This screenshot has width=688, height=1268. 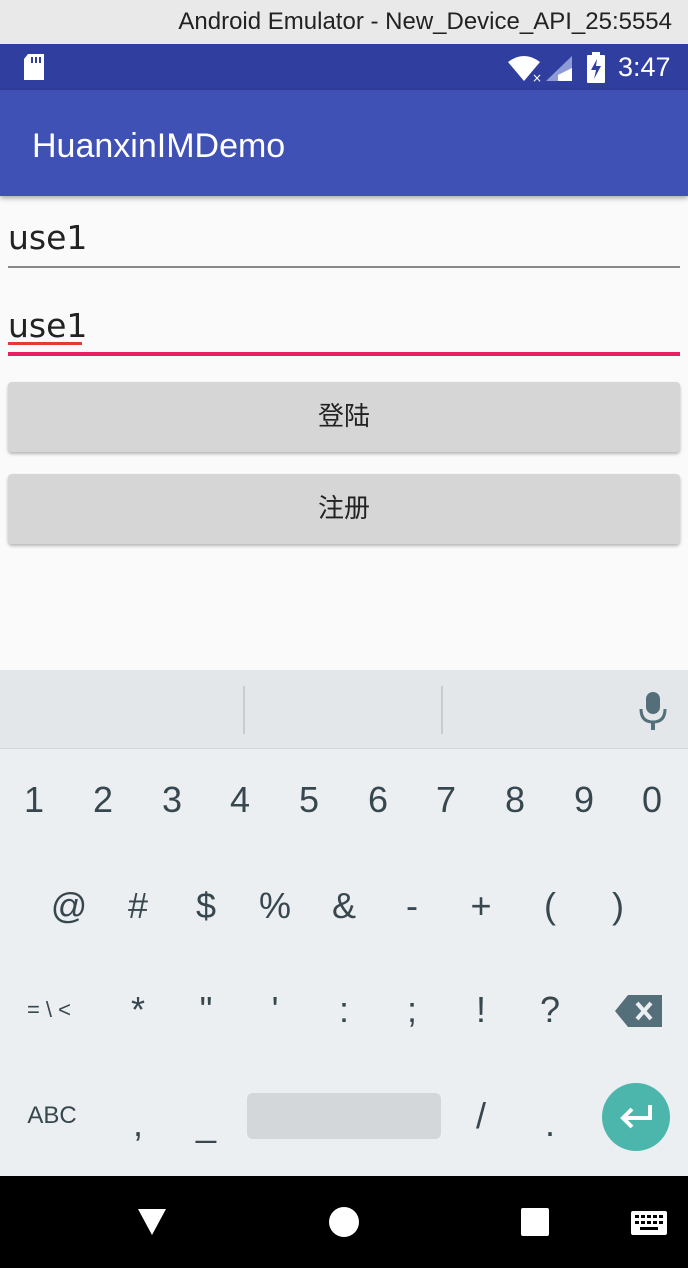 I want to click on key-open-paren: (, so click(x=550, y=906).